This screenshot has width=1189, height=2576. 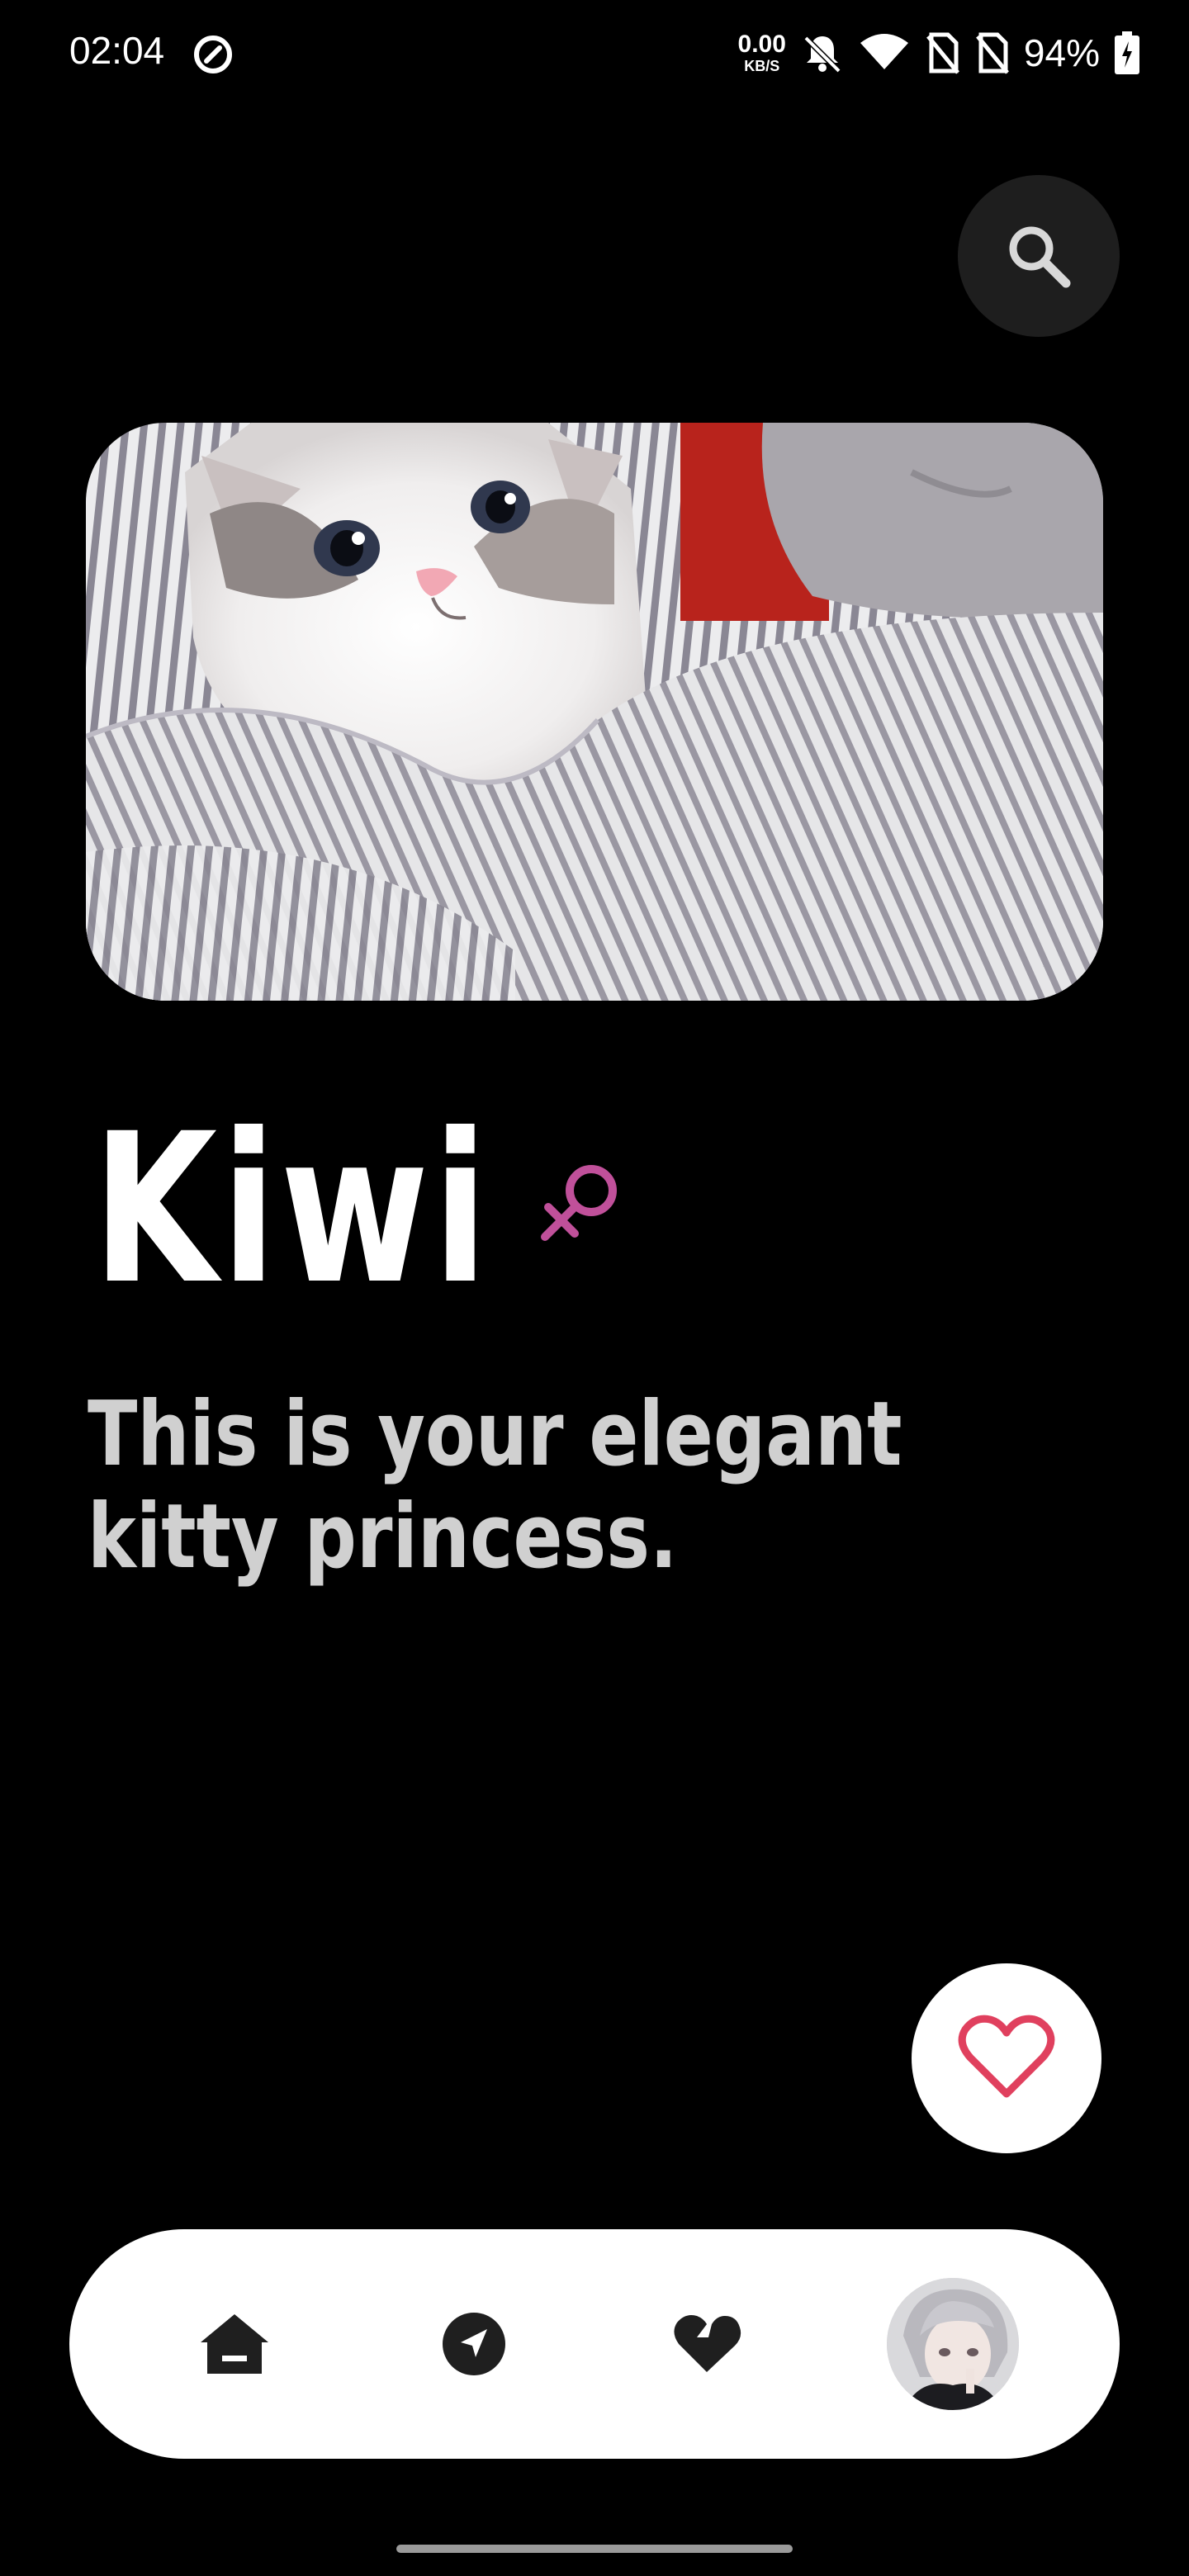 I want to click on heart-icon, so click(x=707, y=2343).